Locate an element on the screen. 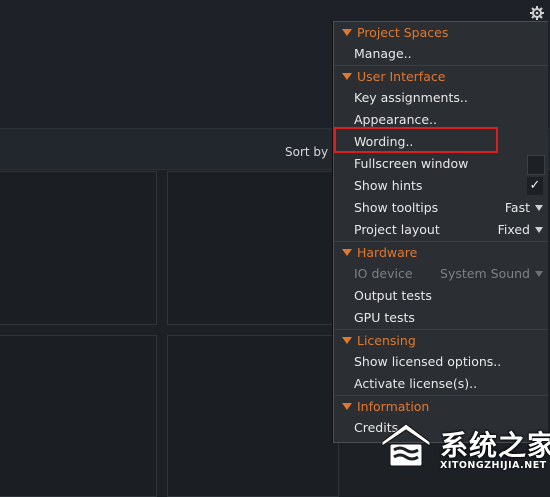  fullscreen-checkbox is located at coordinates (536, 165).